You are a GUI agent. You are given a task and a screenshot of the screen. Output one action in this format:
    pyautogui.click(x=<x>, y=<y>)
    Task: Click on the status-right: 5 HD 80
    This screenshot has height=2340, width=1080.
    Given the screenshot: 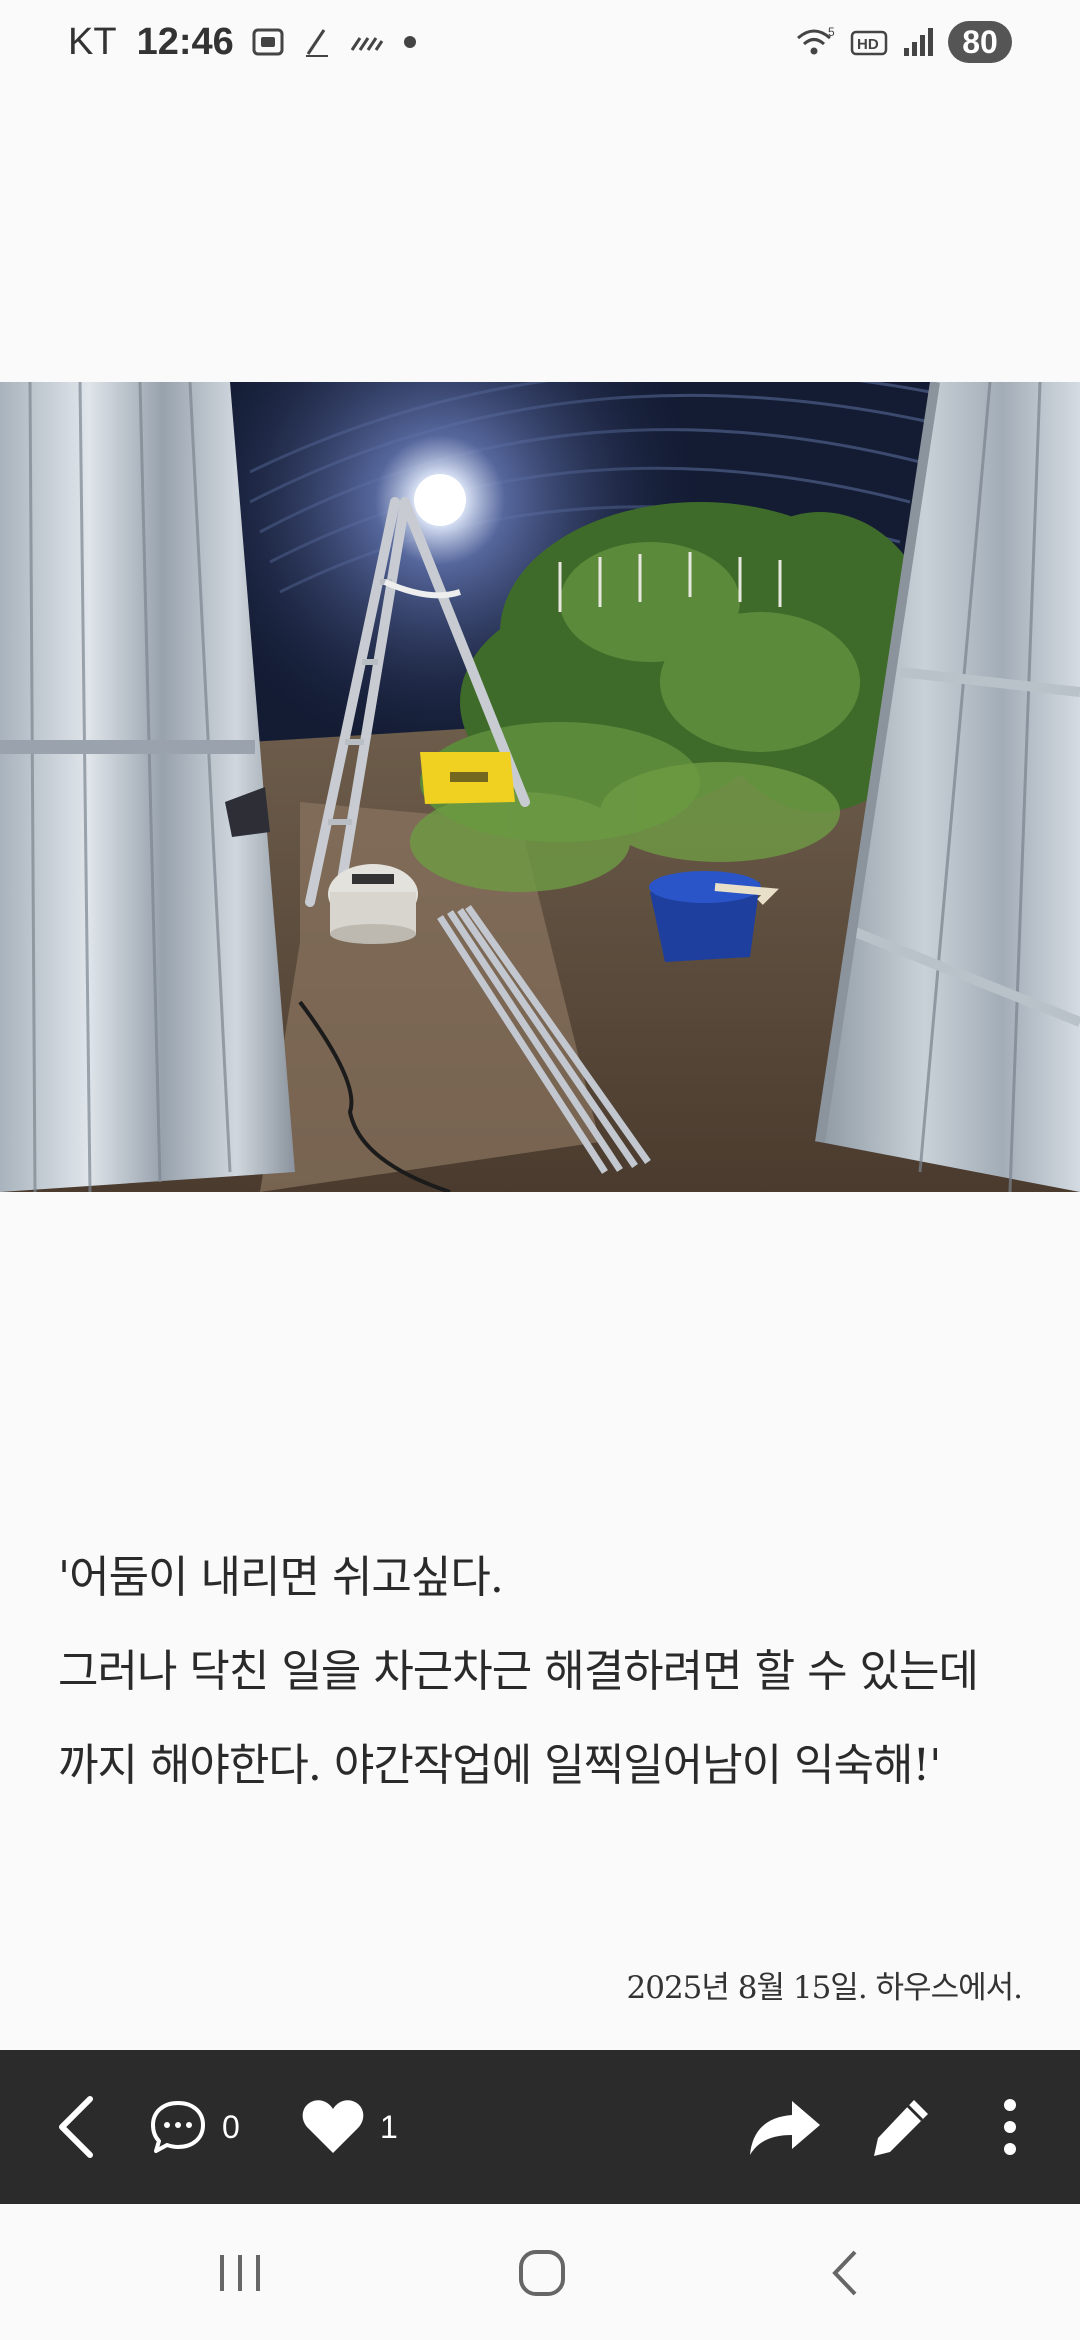 What is the action you would take?
    pyautogui.click(x=903, y=42)
    